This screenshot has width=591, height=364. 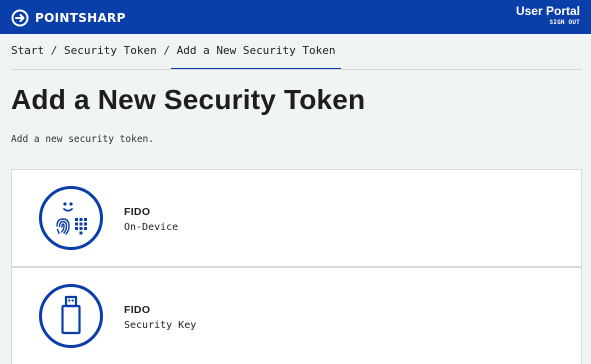 I want to click on top-bar: POINTSHARP User Portal SIGN OUT, so click(x=295, y=17).